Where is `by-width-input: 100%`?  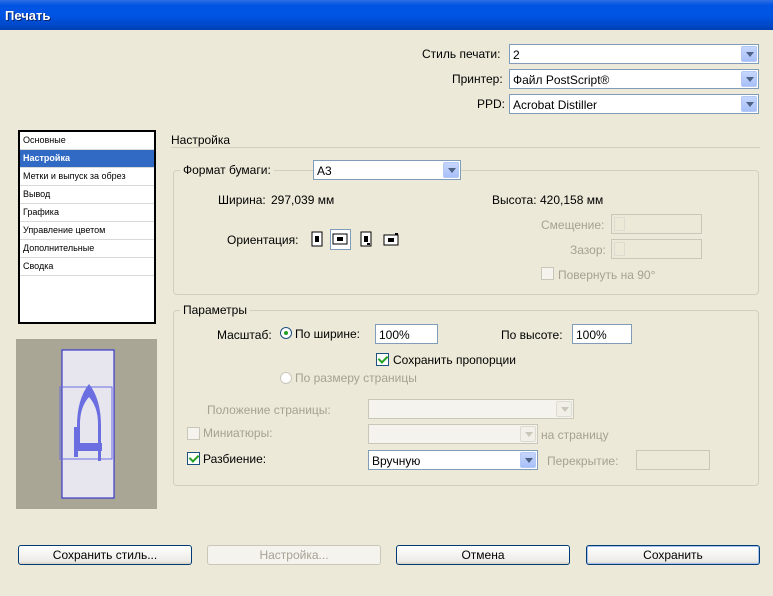 by-width-input: 100% is located at coordinates (406, 334).